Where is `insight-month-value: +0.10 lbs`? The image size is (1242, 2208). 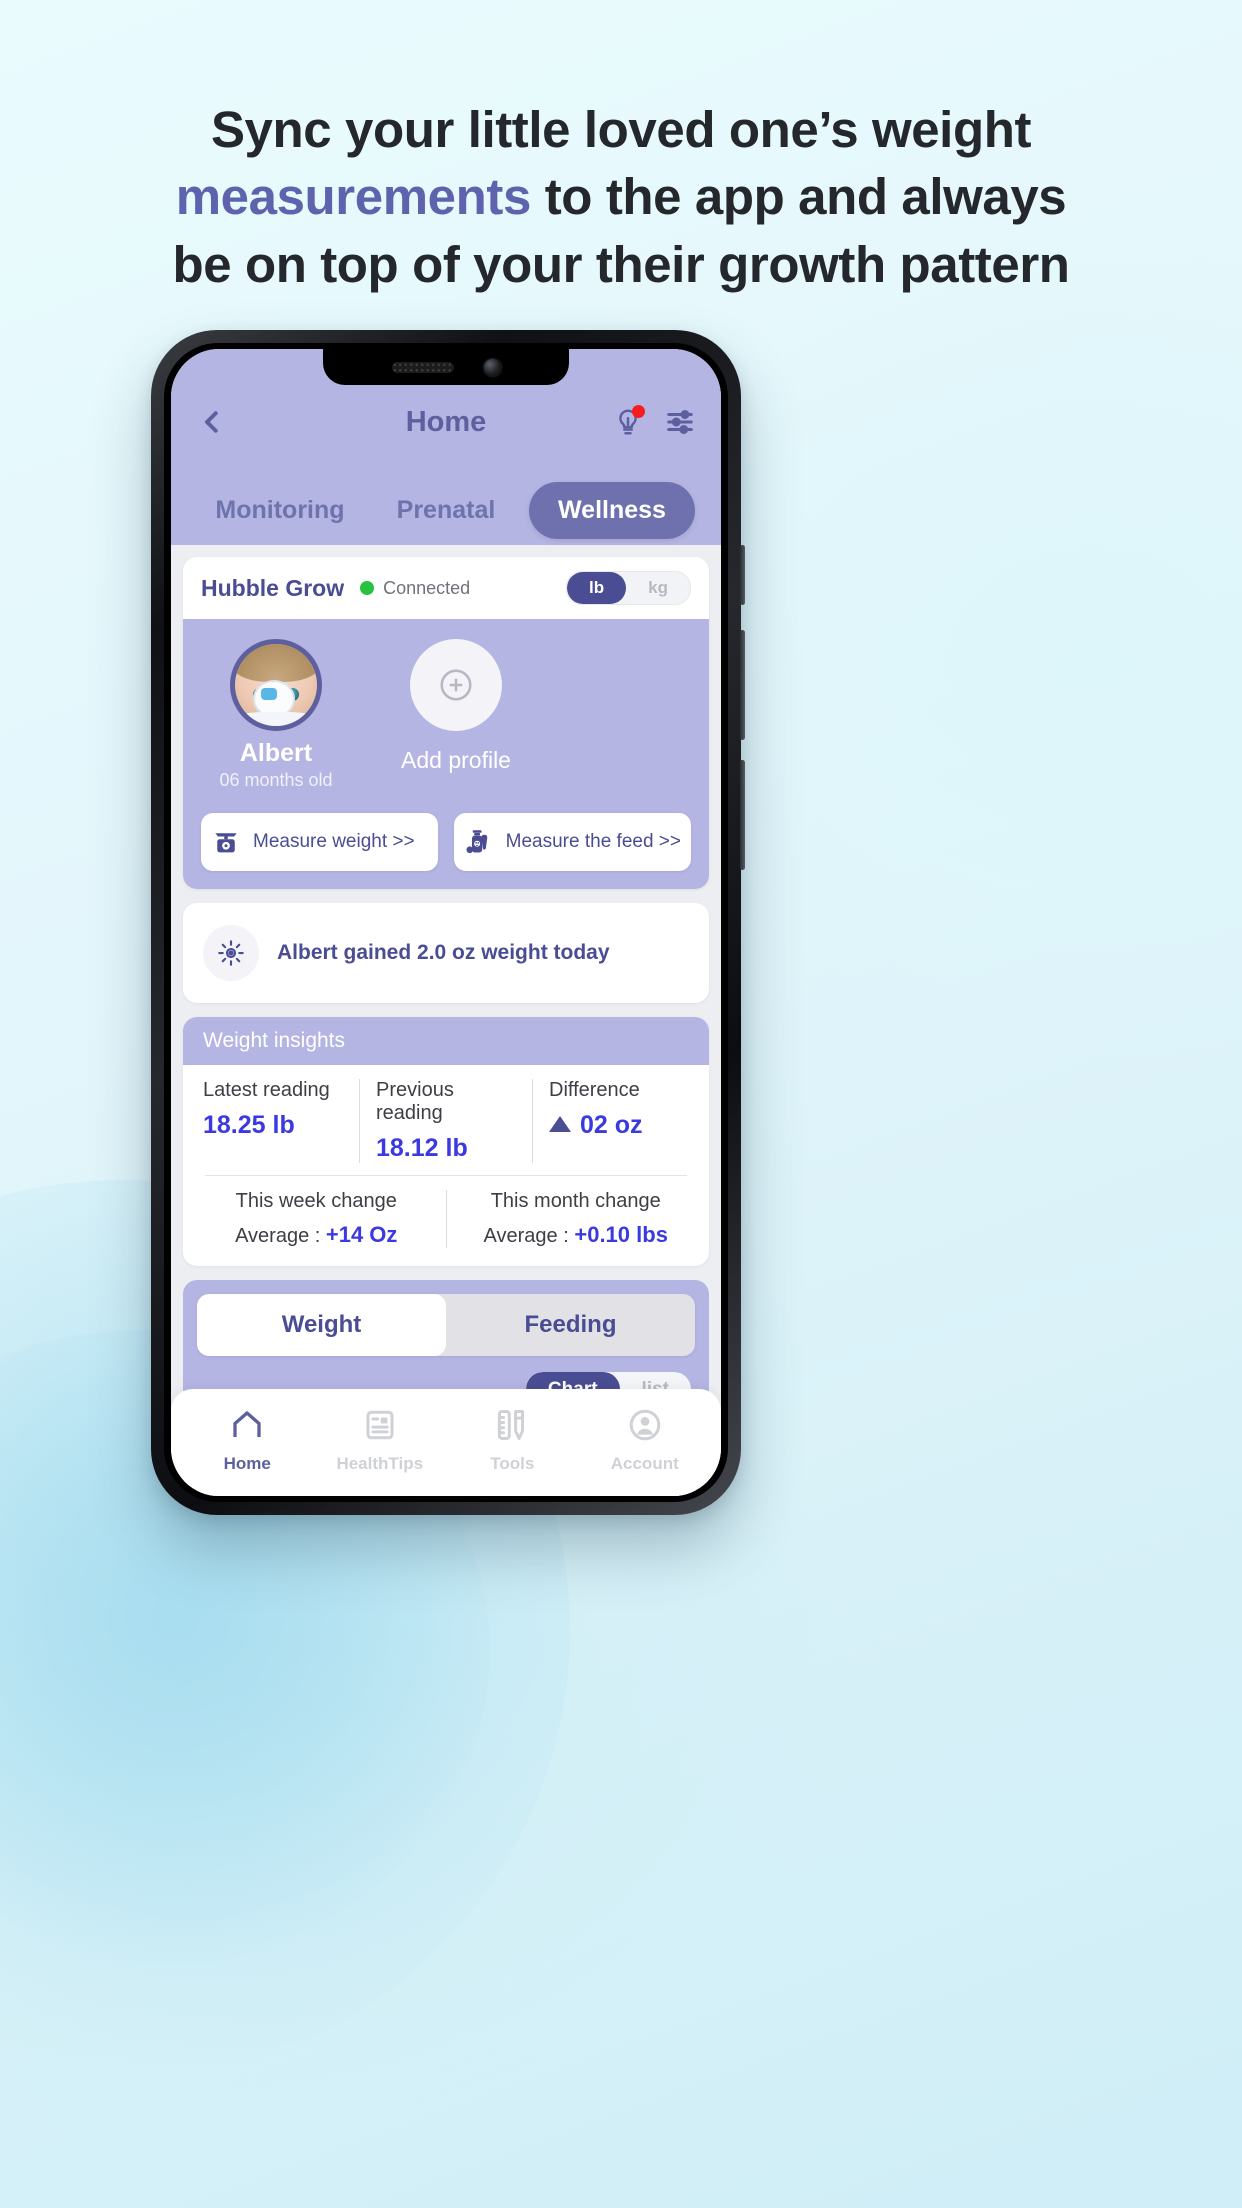 insight-month-value: +0.10 lbs is located at coordinates (621, 1234).